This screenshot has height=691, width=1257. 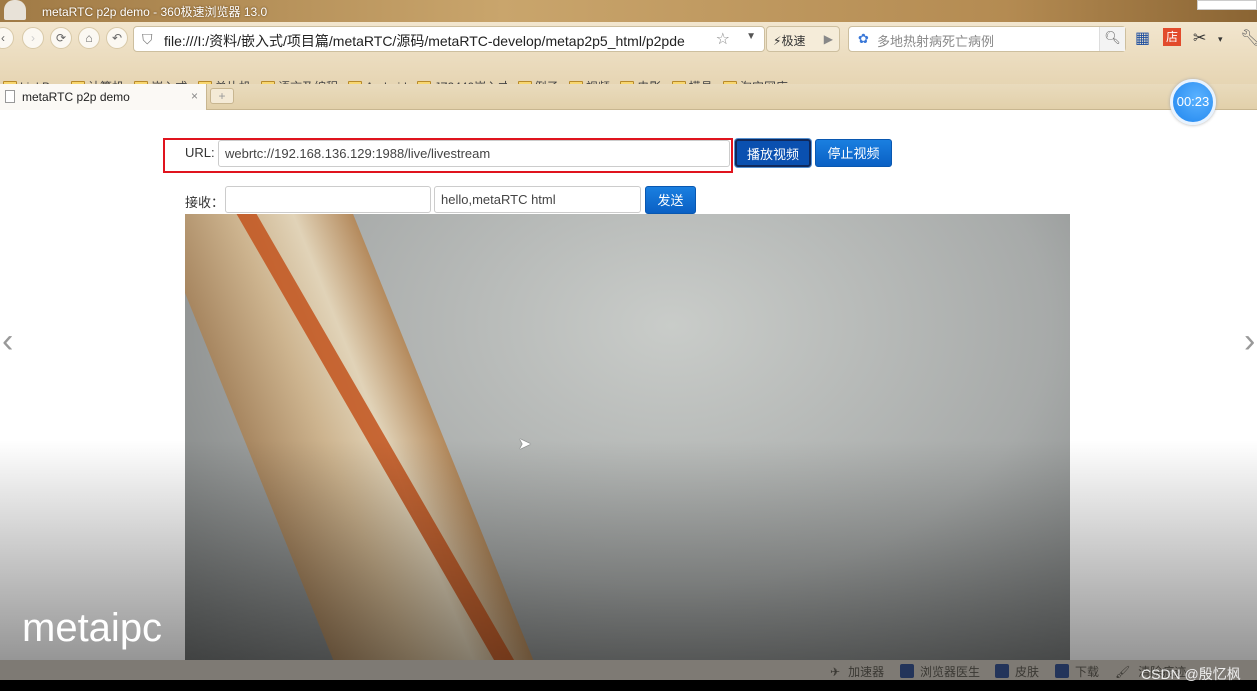 I want to click on back-button: ‹, so click(x=7, y=38).